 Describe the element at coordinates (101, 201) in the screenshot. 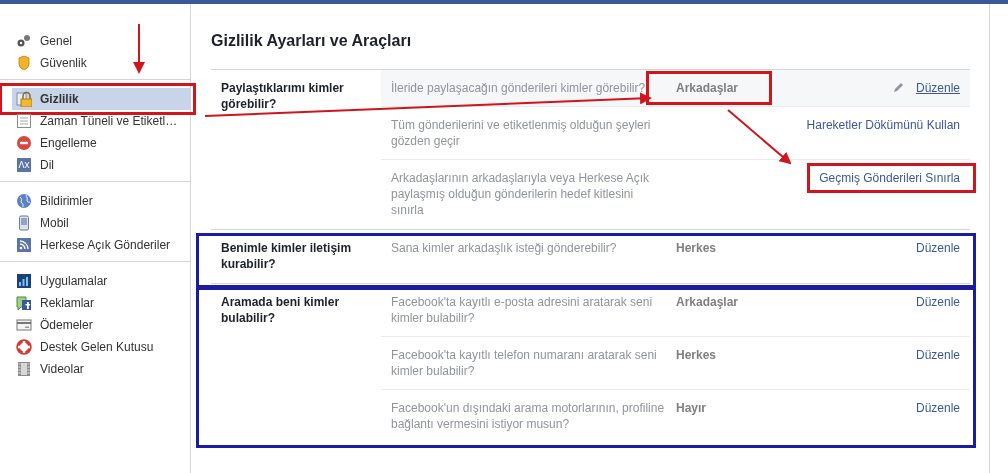

I see `sidebar-item: Bildirimler` at that location.